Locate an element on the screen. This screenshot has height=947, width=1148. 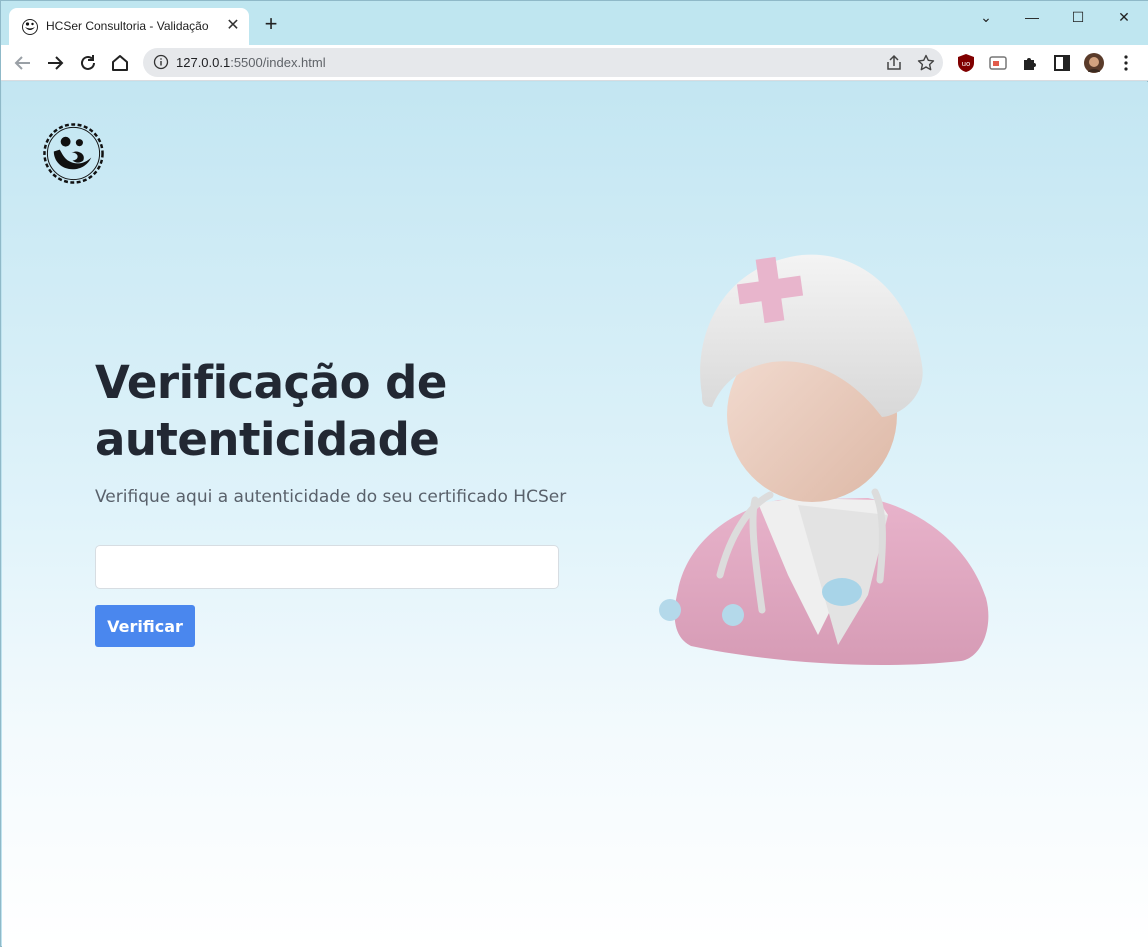
browser-toolbar: 127.0.0.1:5500/index.html uo is located at coordinates (574, 63).